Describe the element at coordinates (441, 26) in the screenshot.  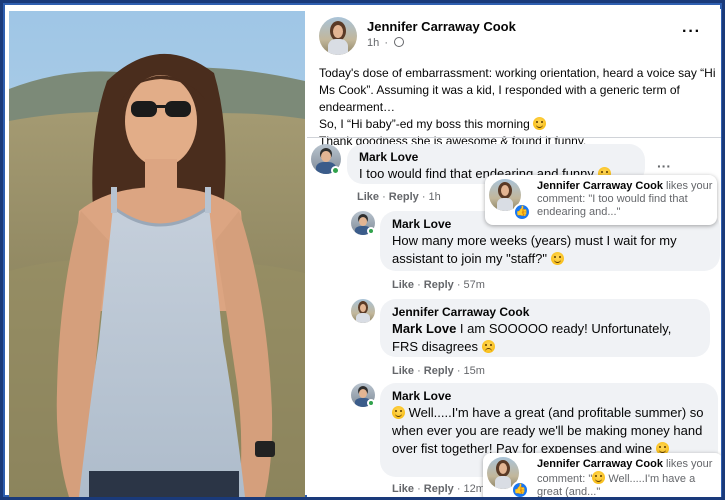
I see `post-author-name: Jennifer Carraway Cook` at that location.